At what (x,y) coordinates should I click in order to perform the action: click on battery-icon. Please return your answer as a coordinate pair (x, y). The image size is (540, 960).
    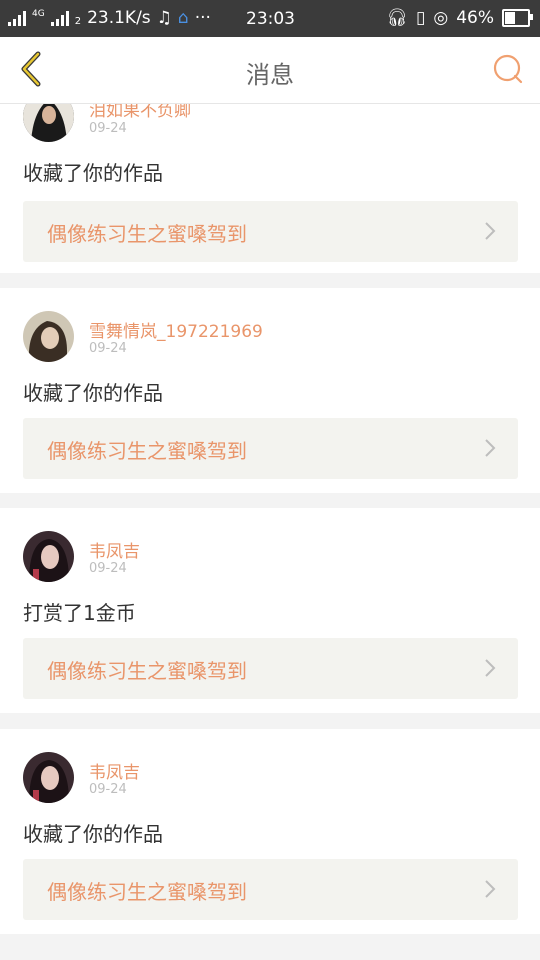
    Looking at the image, I should click on (517, 18).